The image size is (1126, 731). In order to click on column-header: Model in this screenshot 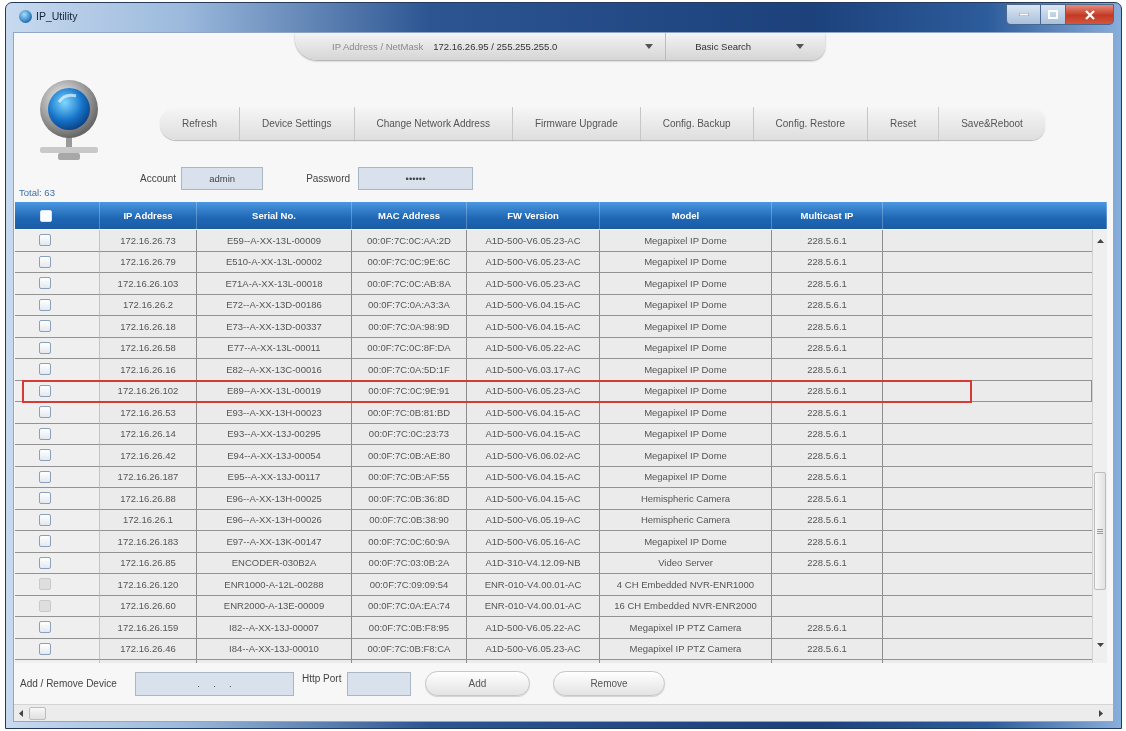, I will do `click(686, 215)`.